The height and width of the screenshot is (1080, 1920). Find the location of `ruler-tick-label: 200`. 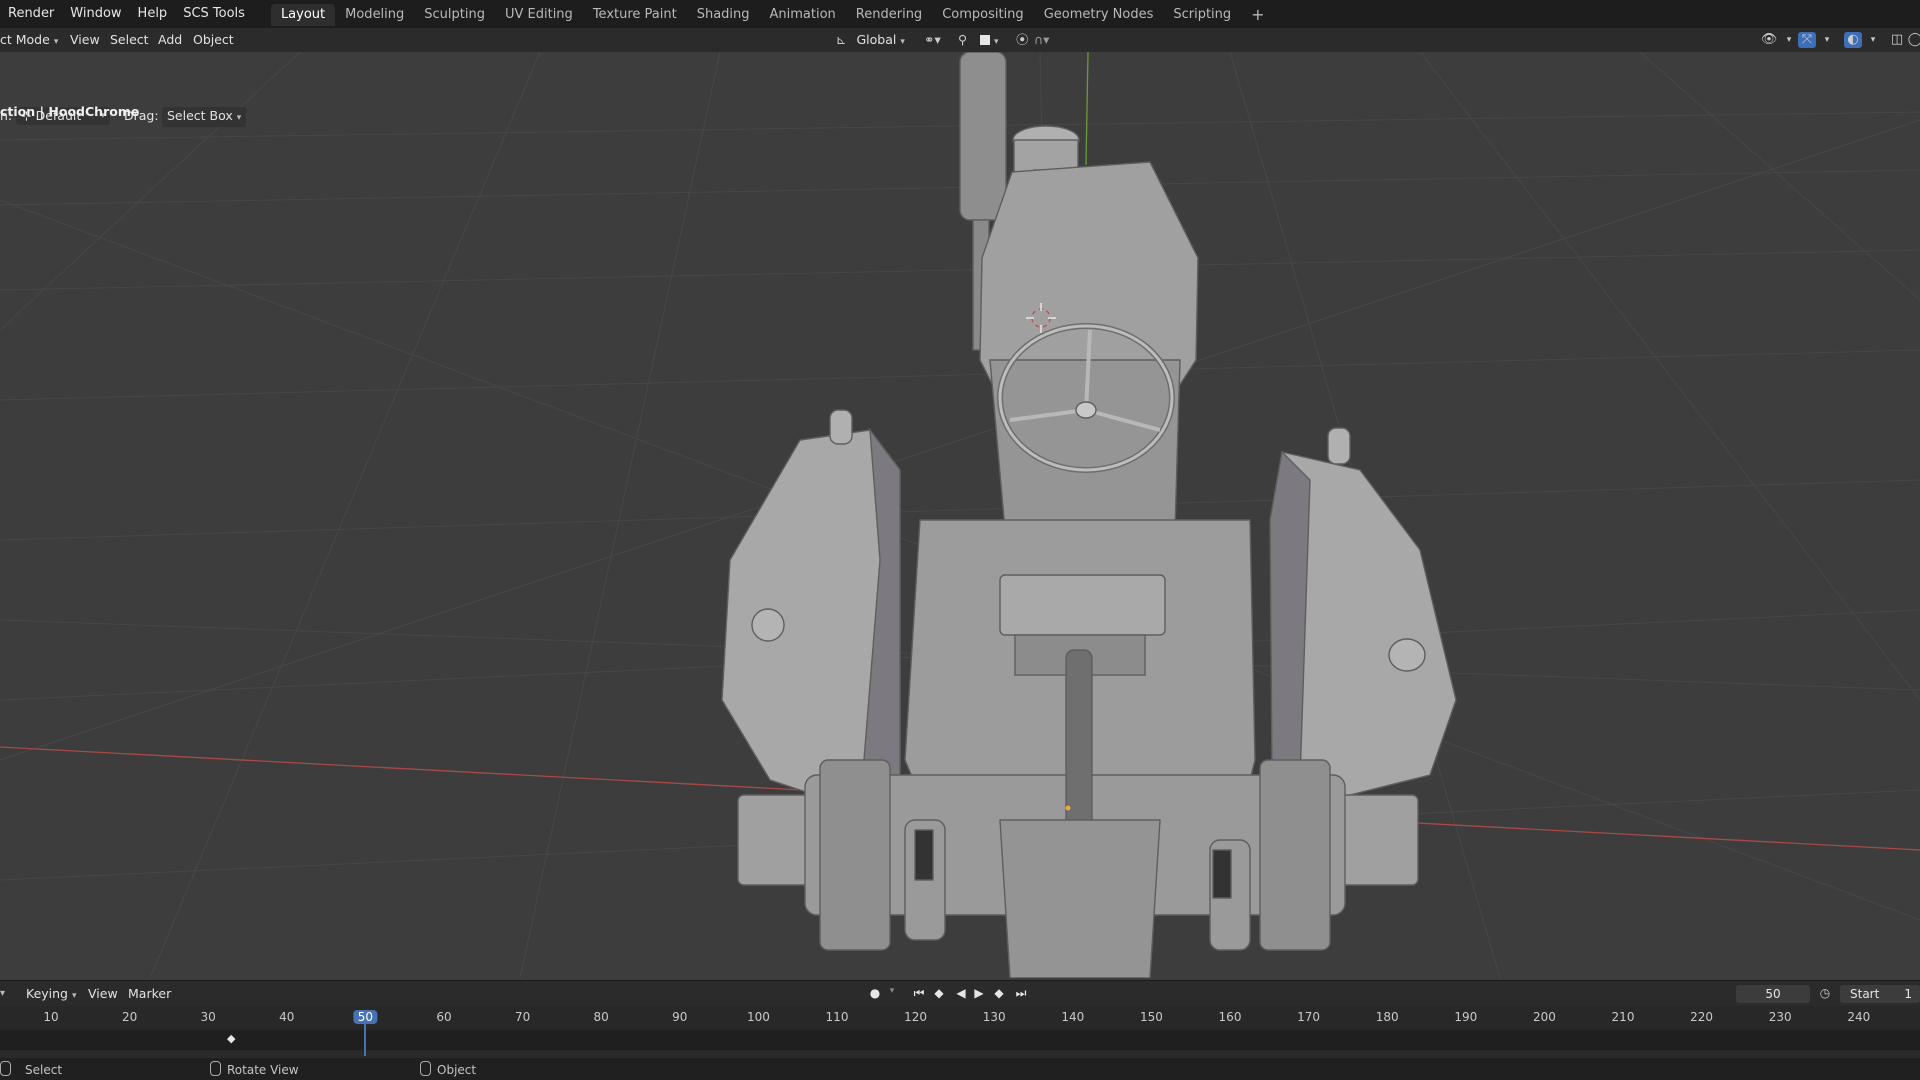

ruler-tick-label: 200 is located at coordinates (1544, 1017).